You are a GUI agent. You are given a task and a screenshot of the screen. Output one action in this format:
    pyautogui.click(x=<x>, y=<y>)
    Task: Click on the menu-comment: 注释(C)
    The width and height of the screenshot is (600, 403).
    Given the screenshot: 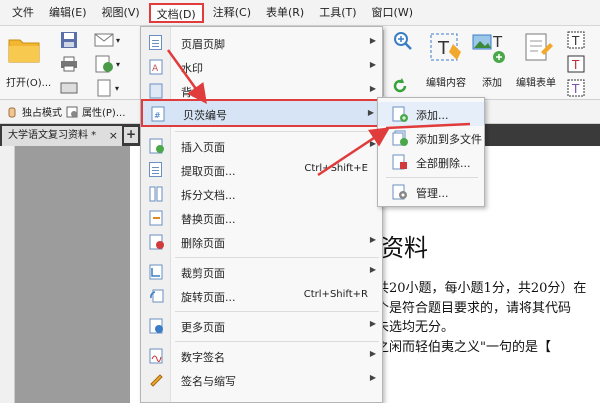 What is the action you would take?
    pyautogui.click(x=232, y=13)
    